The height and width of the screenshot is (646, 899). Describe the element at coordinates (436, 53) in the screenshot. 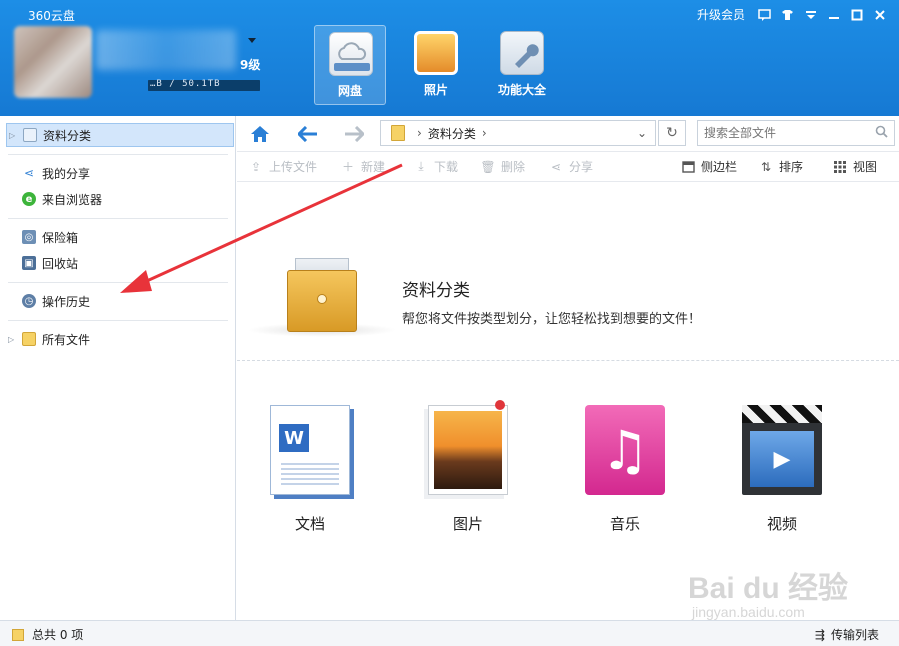

I see `photo-icon` at that location.